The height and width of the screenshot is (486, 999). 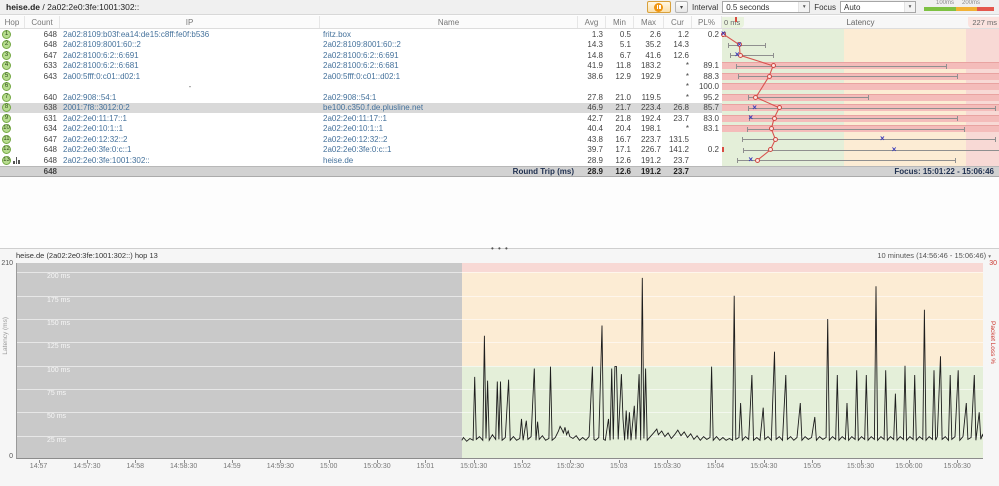 I want to click on legend-100ms-label: 100ms, so click(x=945, y=3).